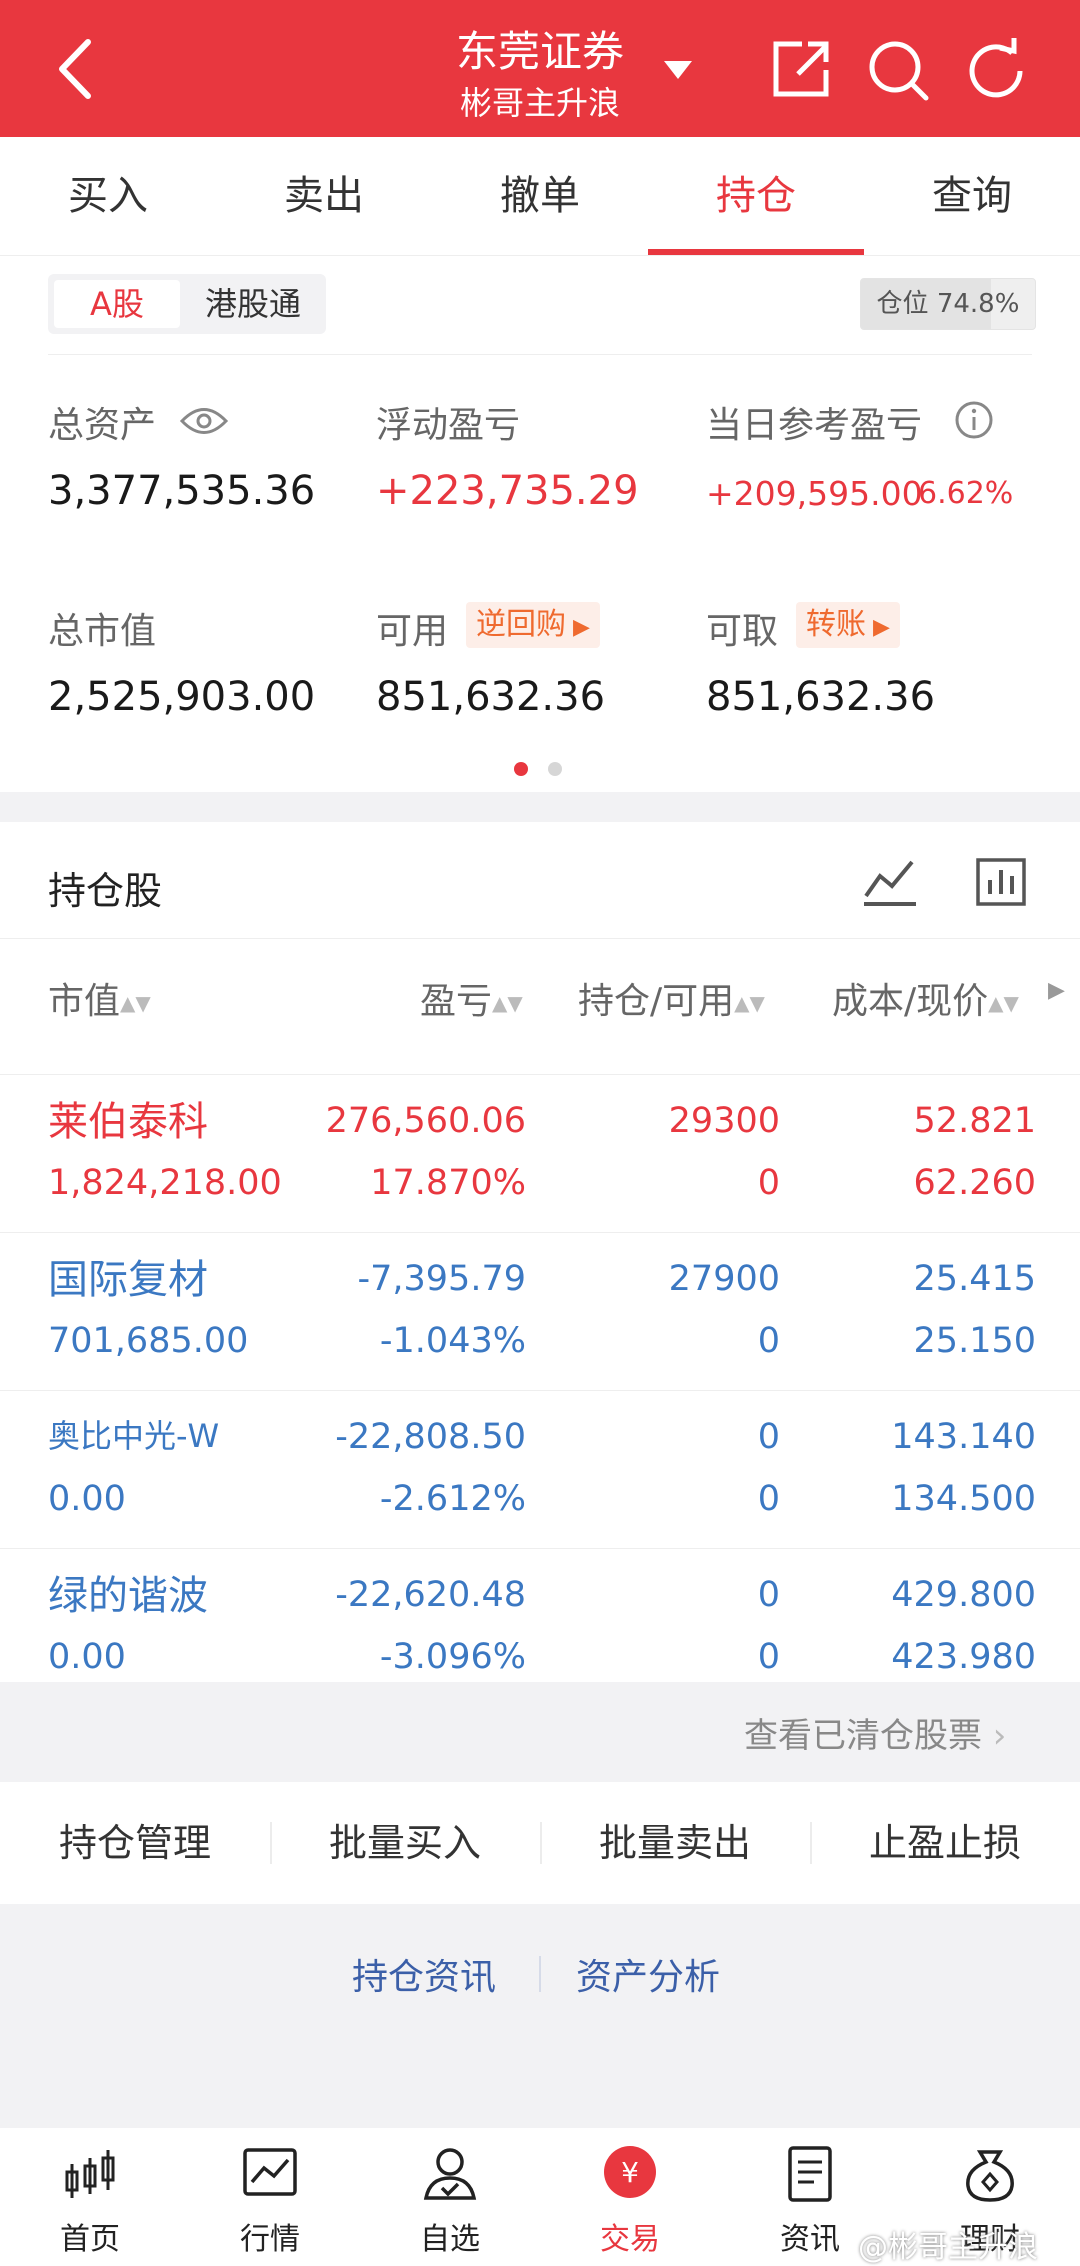 This screenshot has height=2266, width=1080. I want to click on nav-market: 行情, so click(270, 2197).